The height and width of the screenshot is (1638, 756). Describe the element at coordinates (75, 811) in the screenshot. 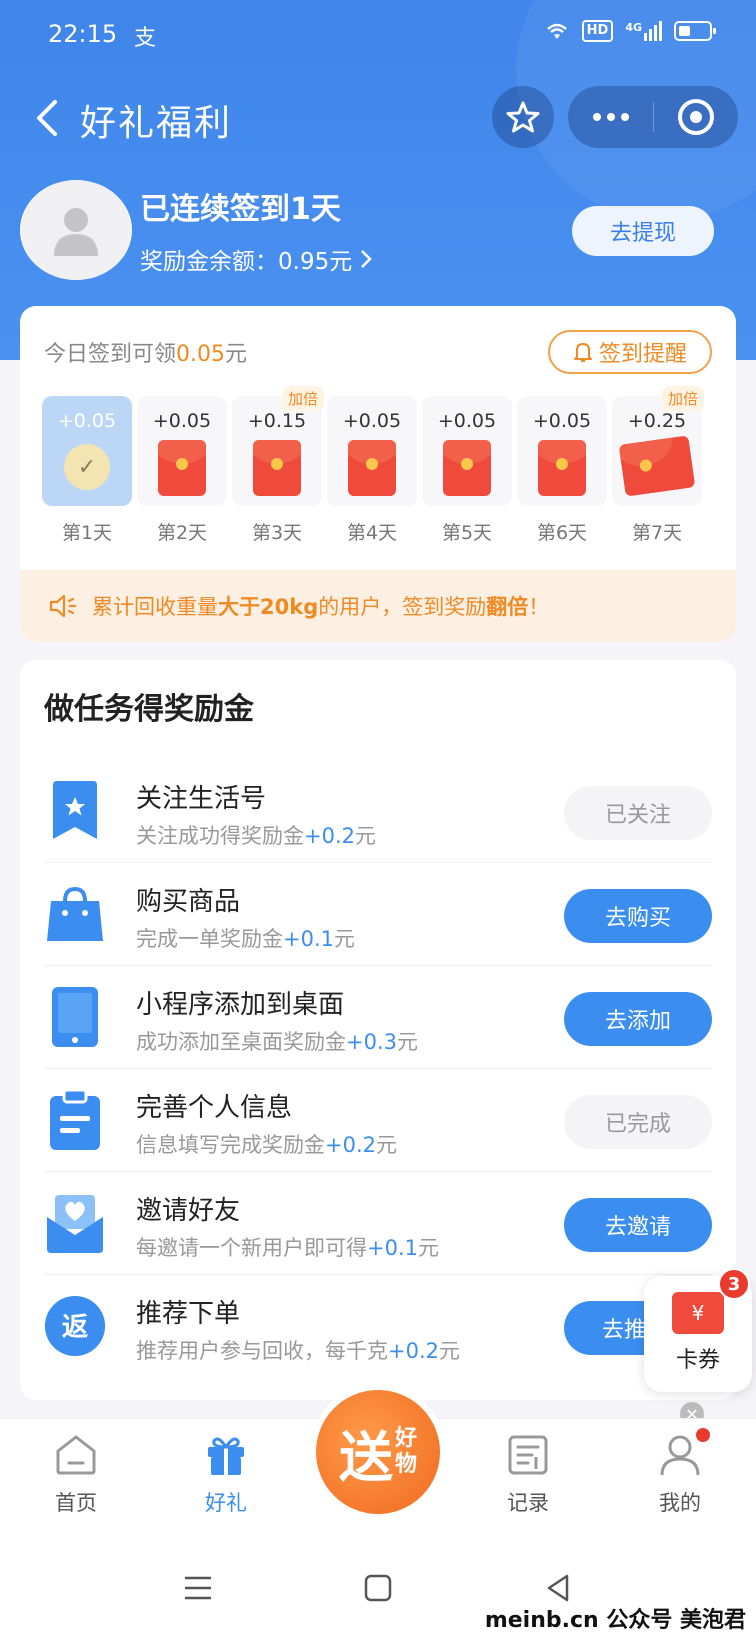

I see `bookmark-star-icon` at that location.